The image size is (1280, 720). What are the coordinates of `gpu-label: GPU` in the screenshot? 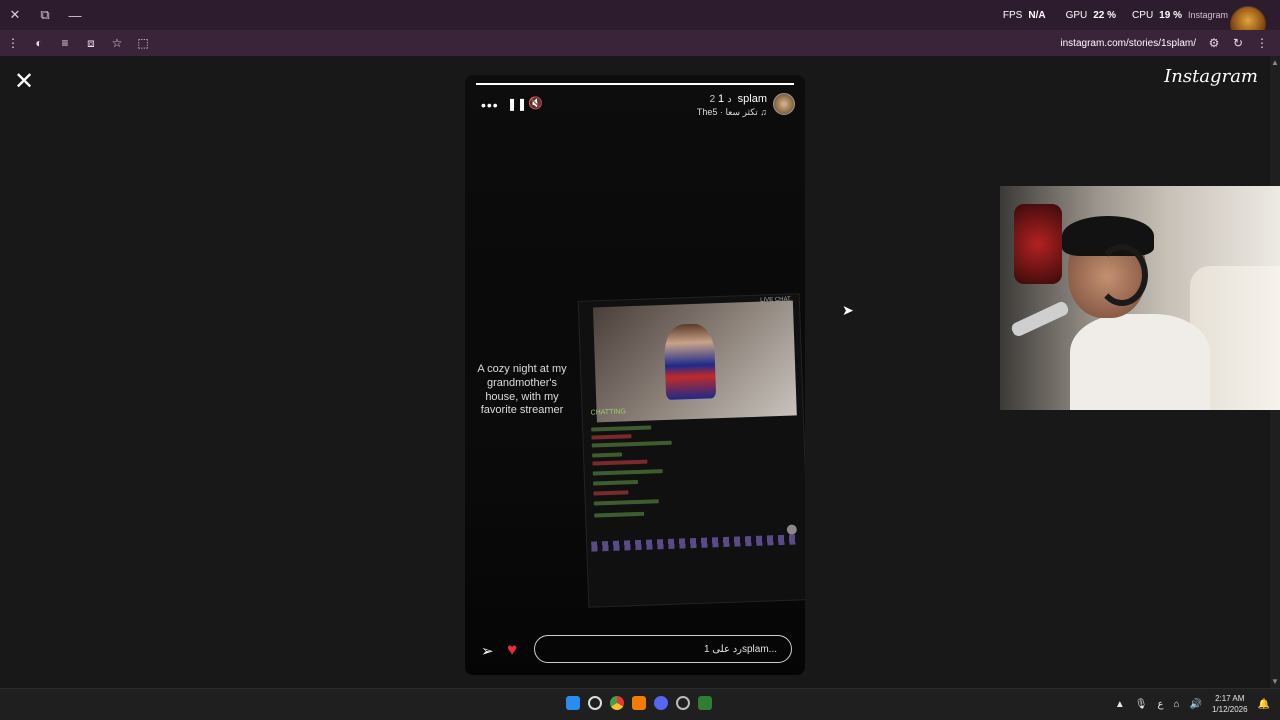 It's located at (1076, 15).